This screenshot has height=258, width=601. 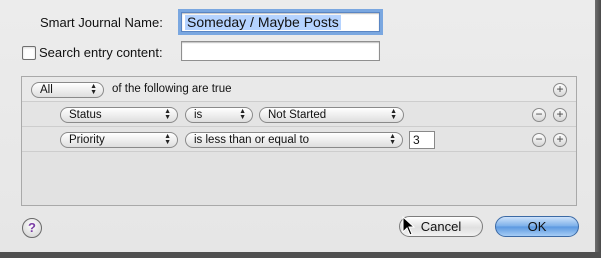 I want to click on rule-row: Status ▲ ▼ is ▲ ▼ Not Started ▲ ▼ − +, so click(x=299, y=114).